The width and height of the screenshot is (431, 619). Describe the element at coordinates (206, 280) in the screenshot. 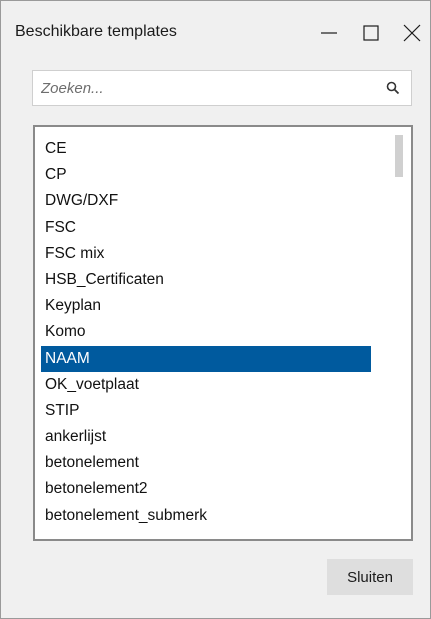

I see `list-item: HSB_Certificaten` at that location.